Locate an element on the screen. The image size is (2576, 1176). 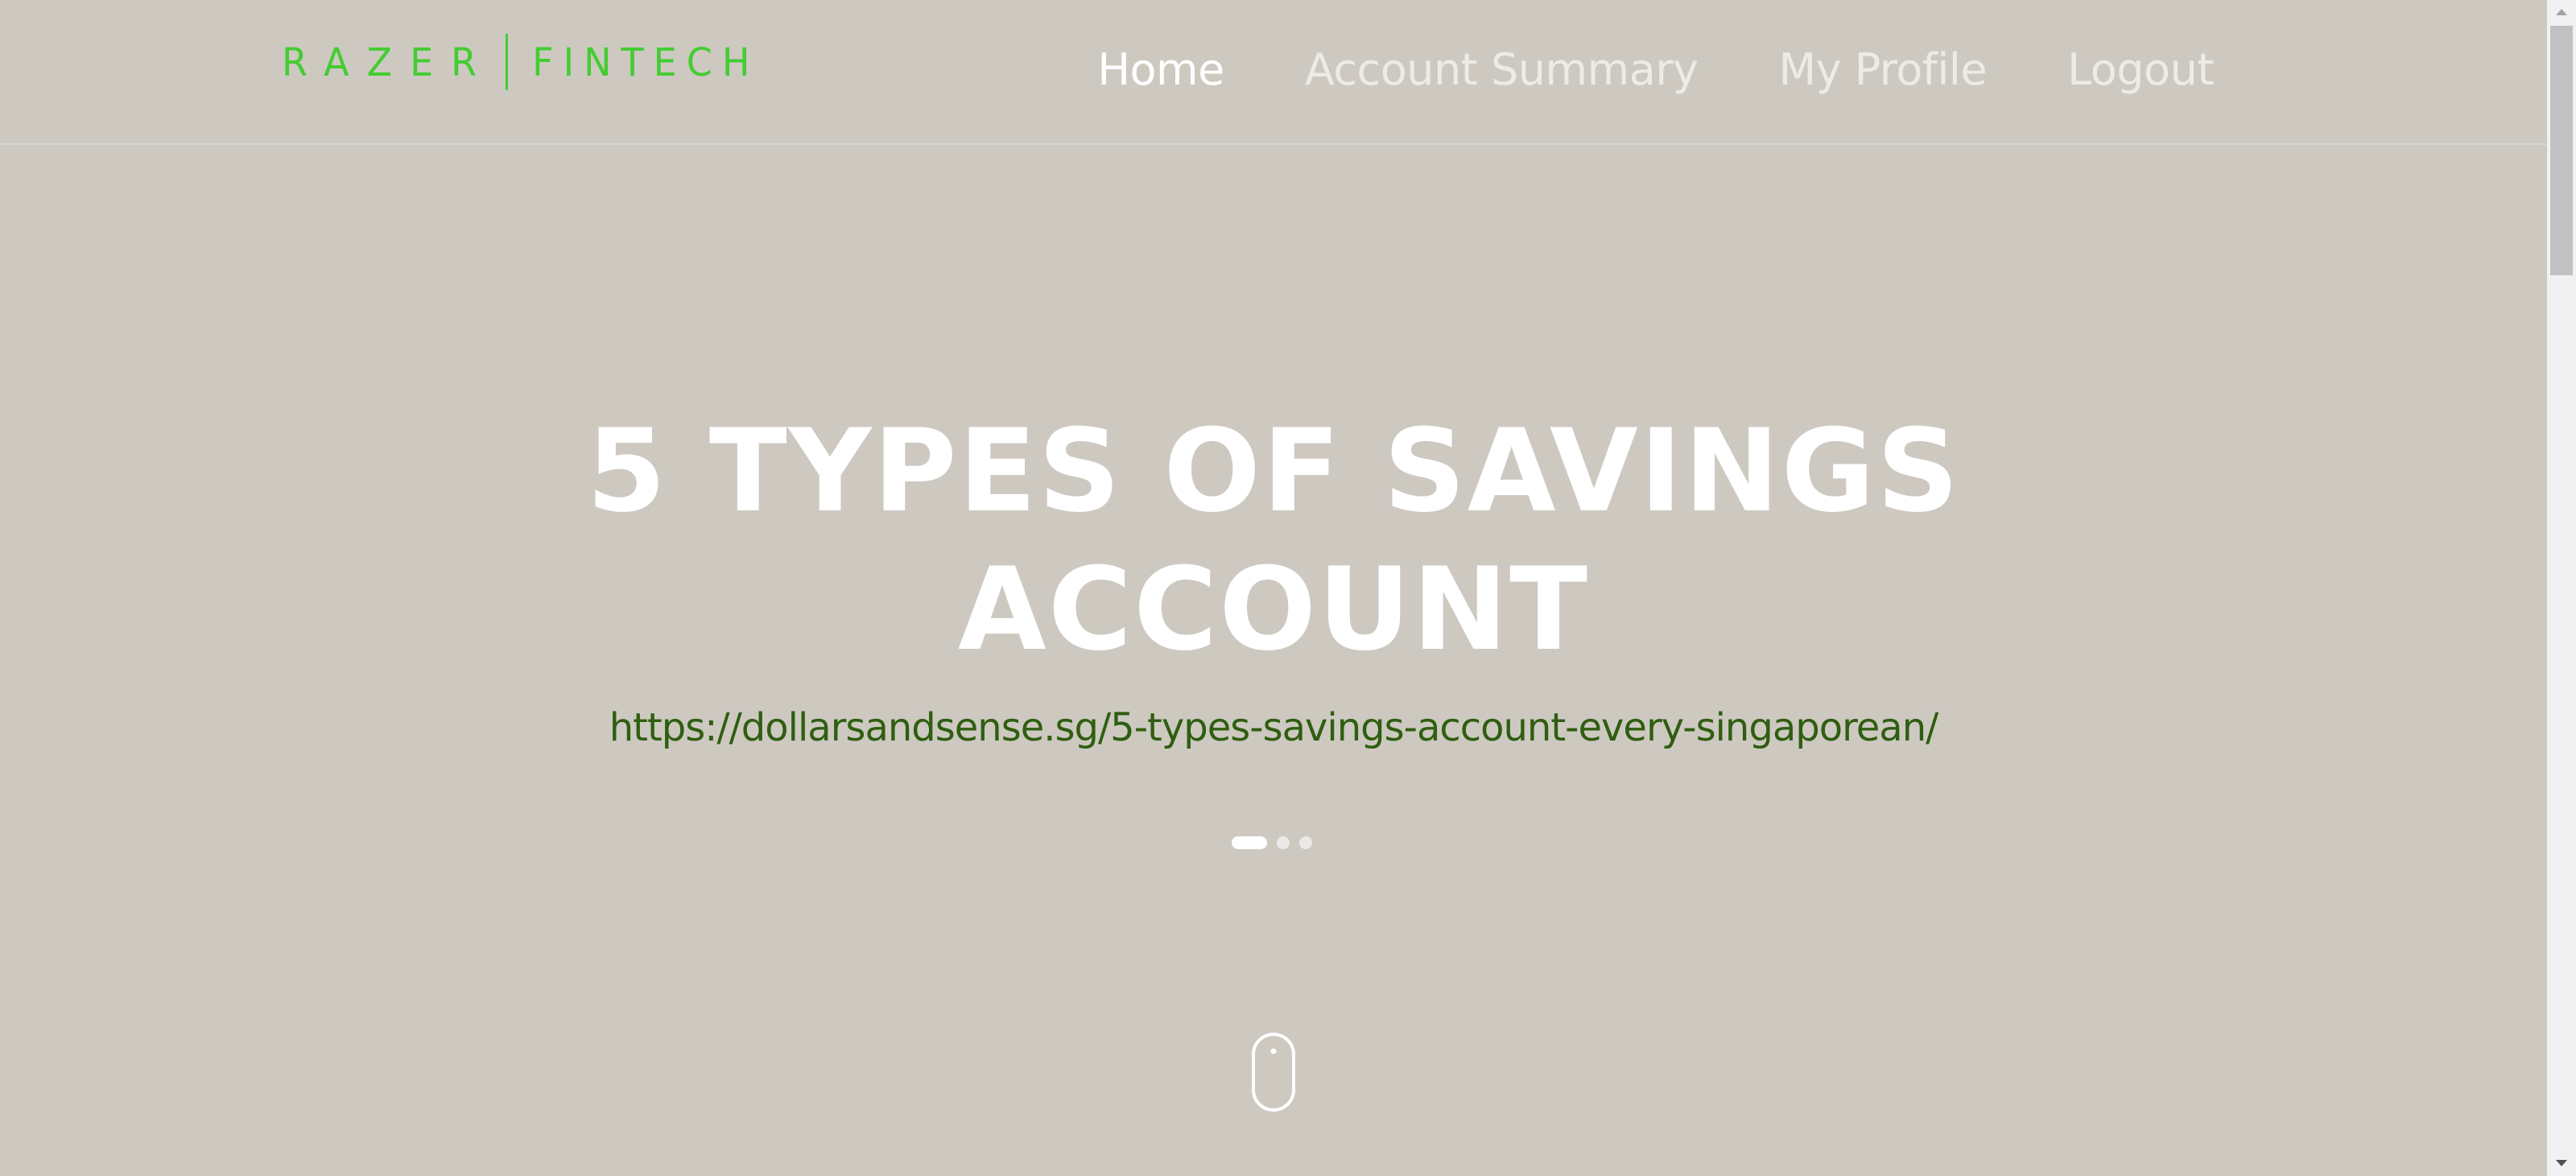
carousel-indicators is located at coordinates (1277, 843).